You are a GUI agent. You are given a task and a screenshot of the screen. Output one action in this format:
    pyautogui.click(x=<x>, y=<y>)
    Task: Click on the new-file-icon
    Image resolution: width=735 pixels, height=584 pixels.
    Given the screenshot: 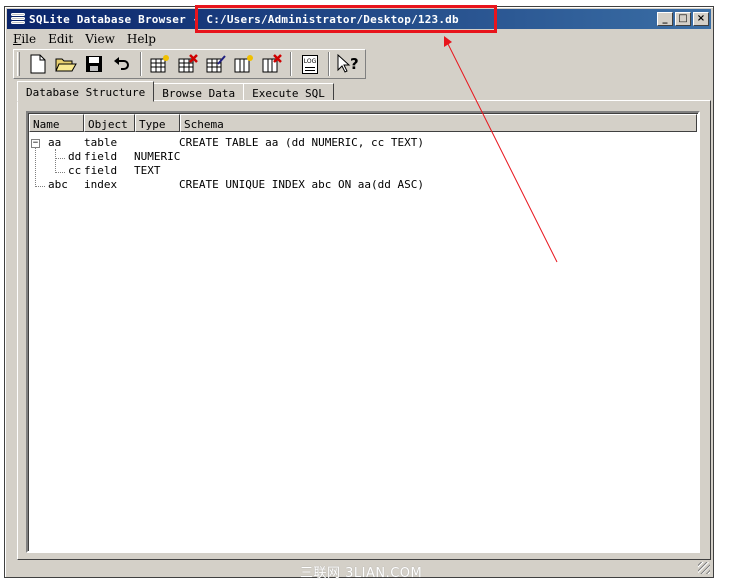 What is the action you would take?
    pyautogui.click(x=38, y=64)
    